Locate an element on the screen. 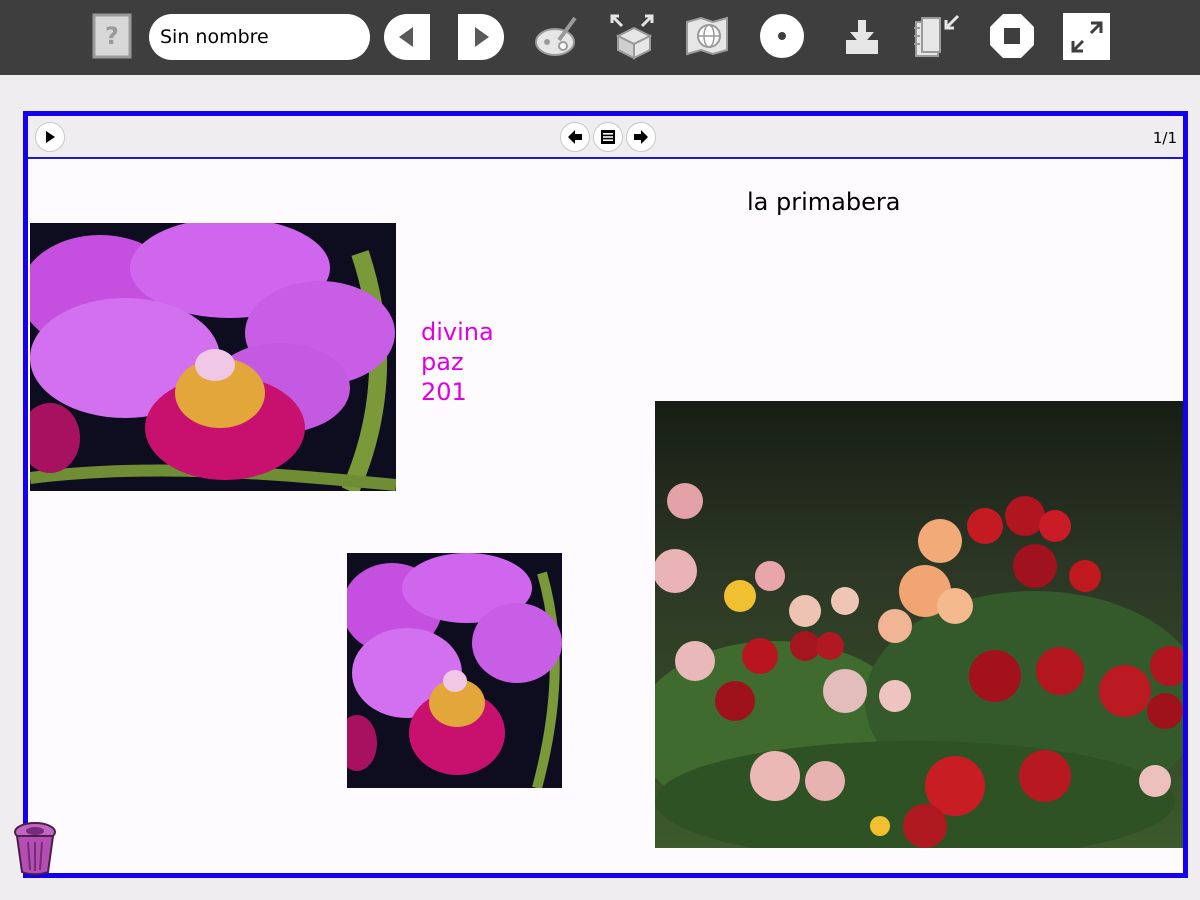 The width and height of the screenshot is (1200, 900). web-map-button is located at coordinates (707, 36).